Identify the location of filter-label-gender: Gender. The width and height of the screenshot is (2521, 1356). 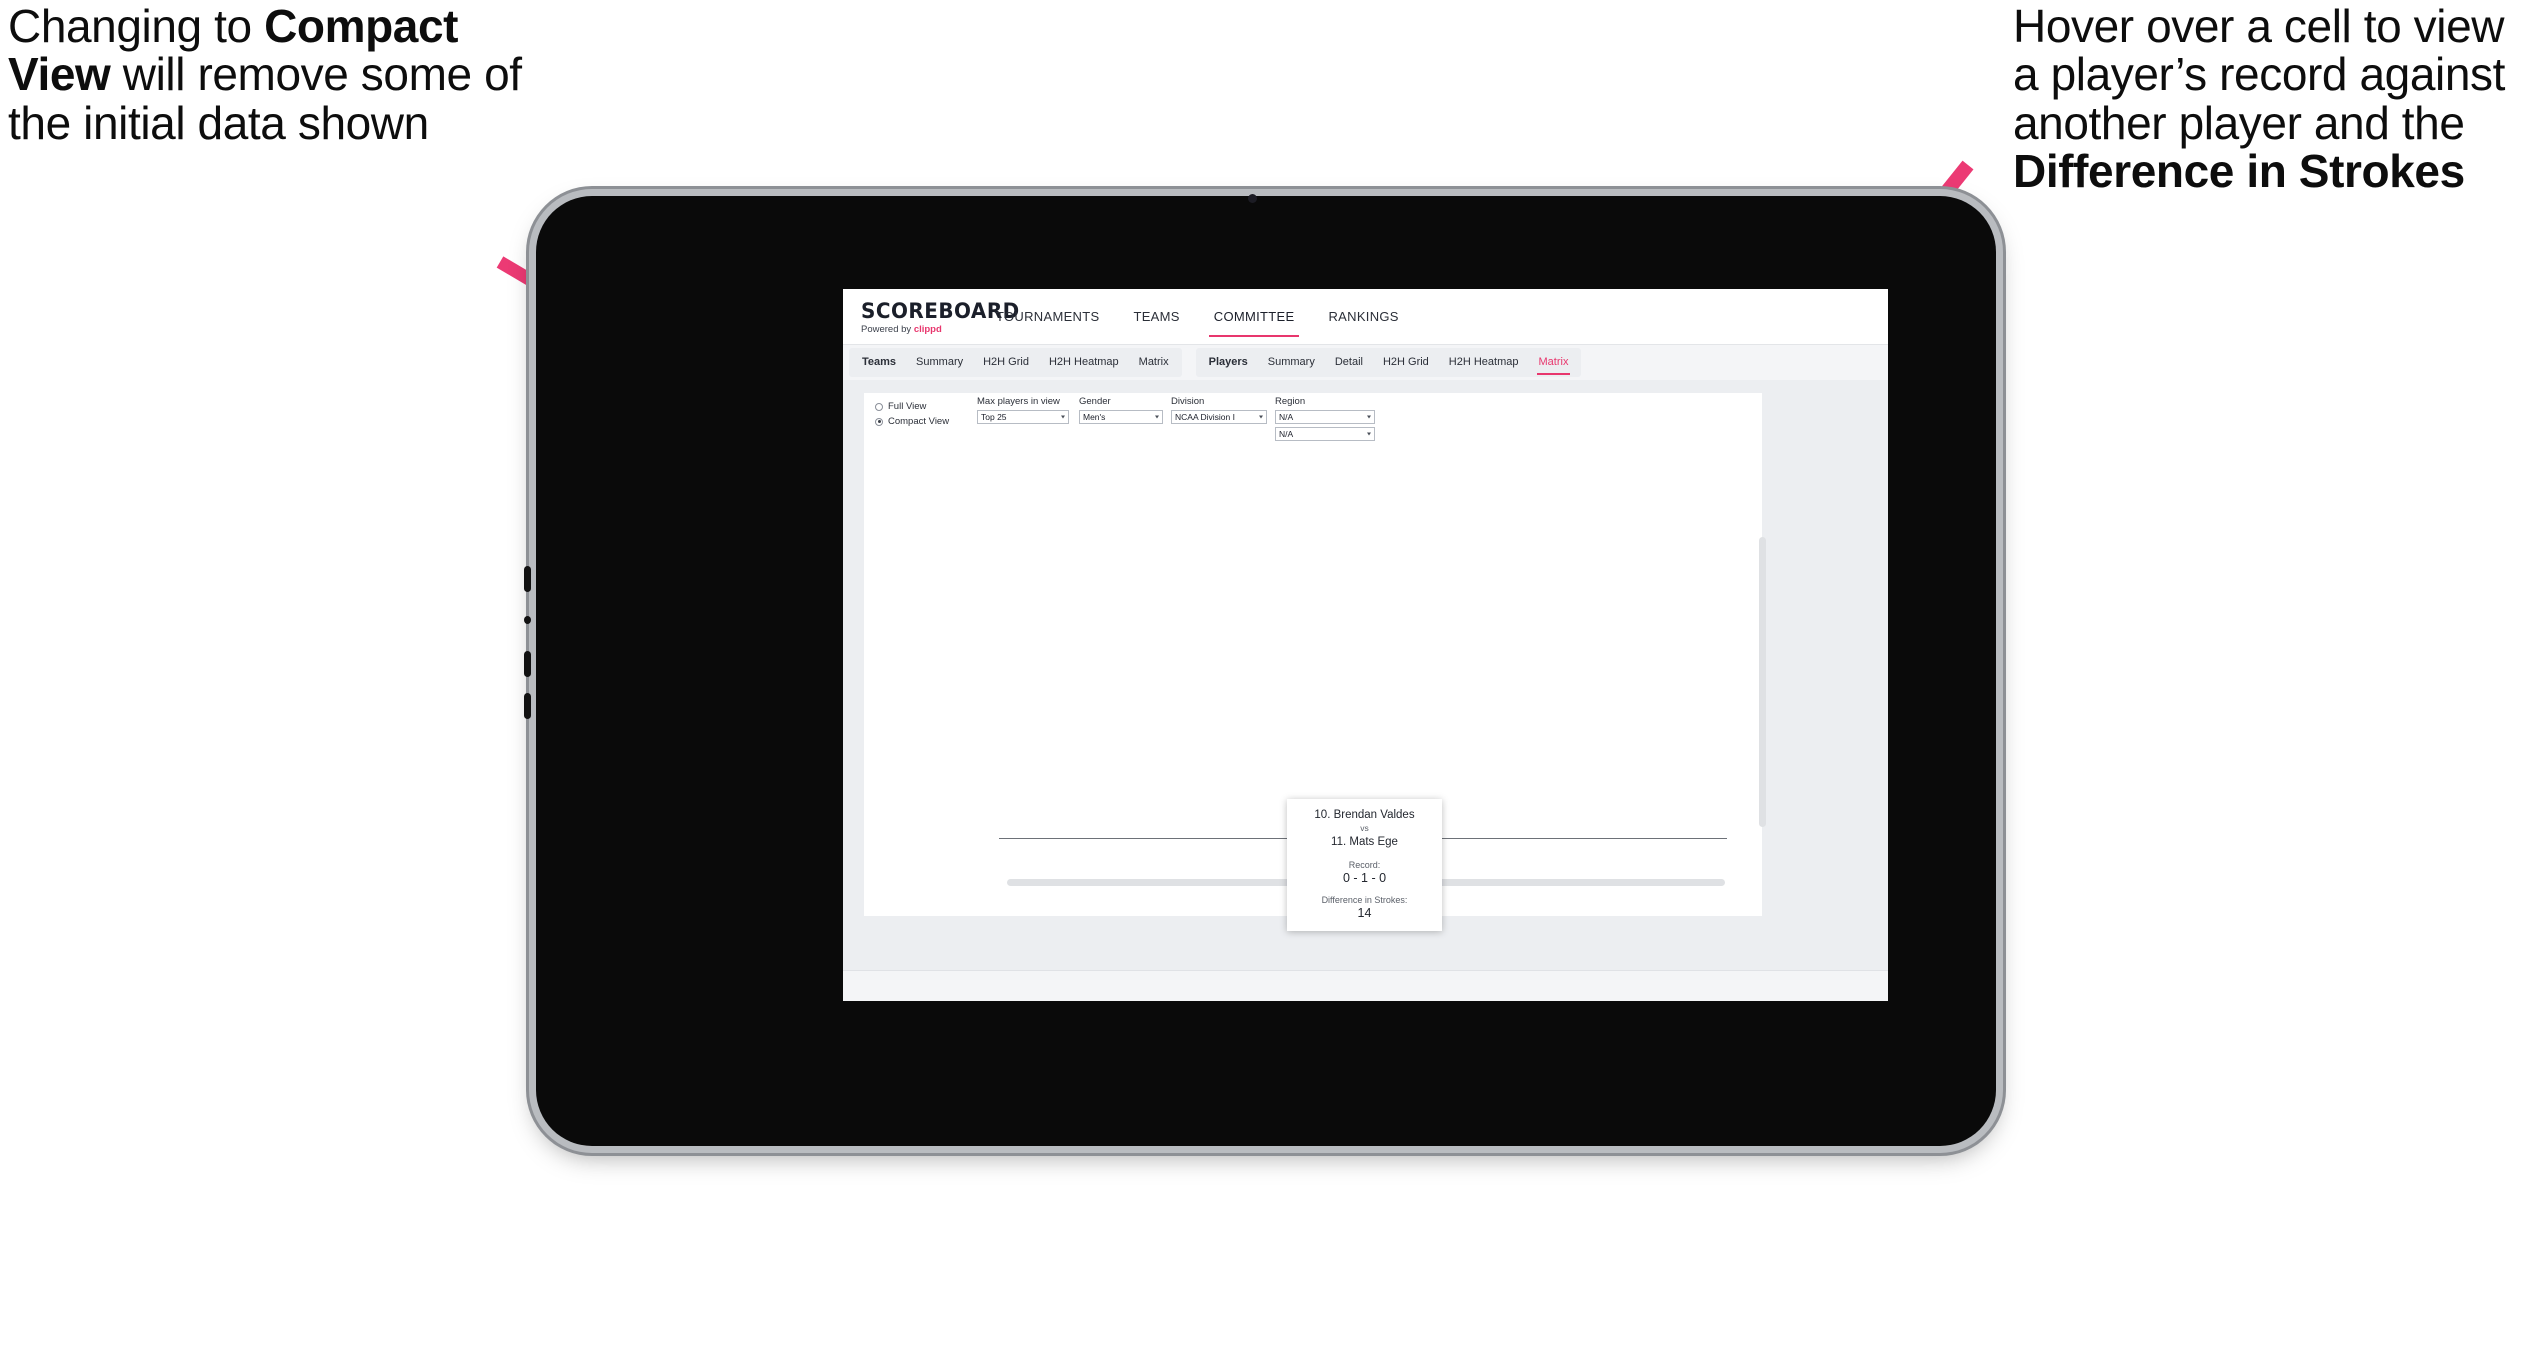
(1095, 401).